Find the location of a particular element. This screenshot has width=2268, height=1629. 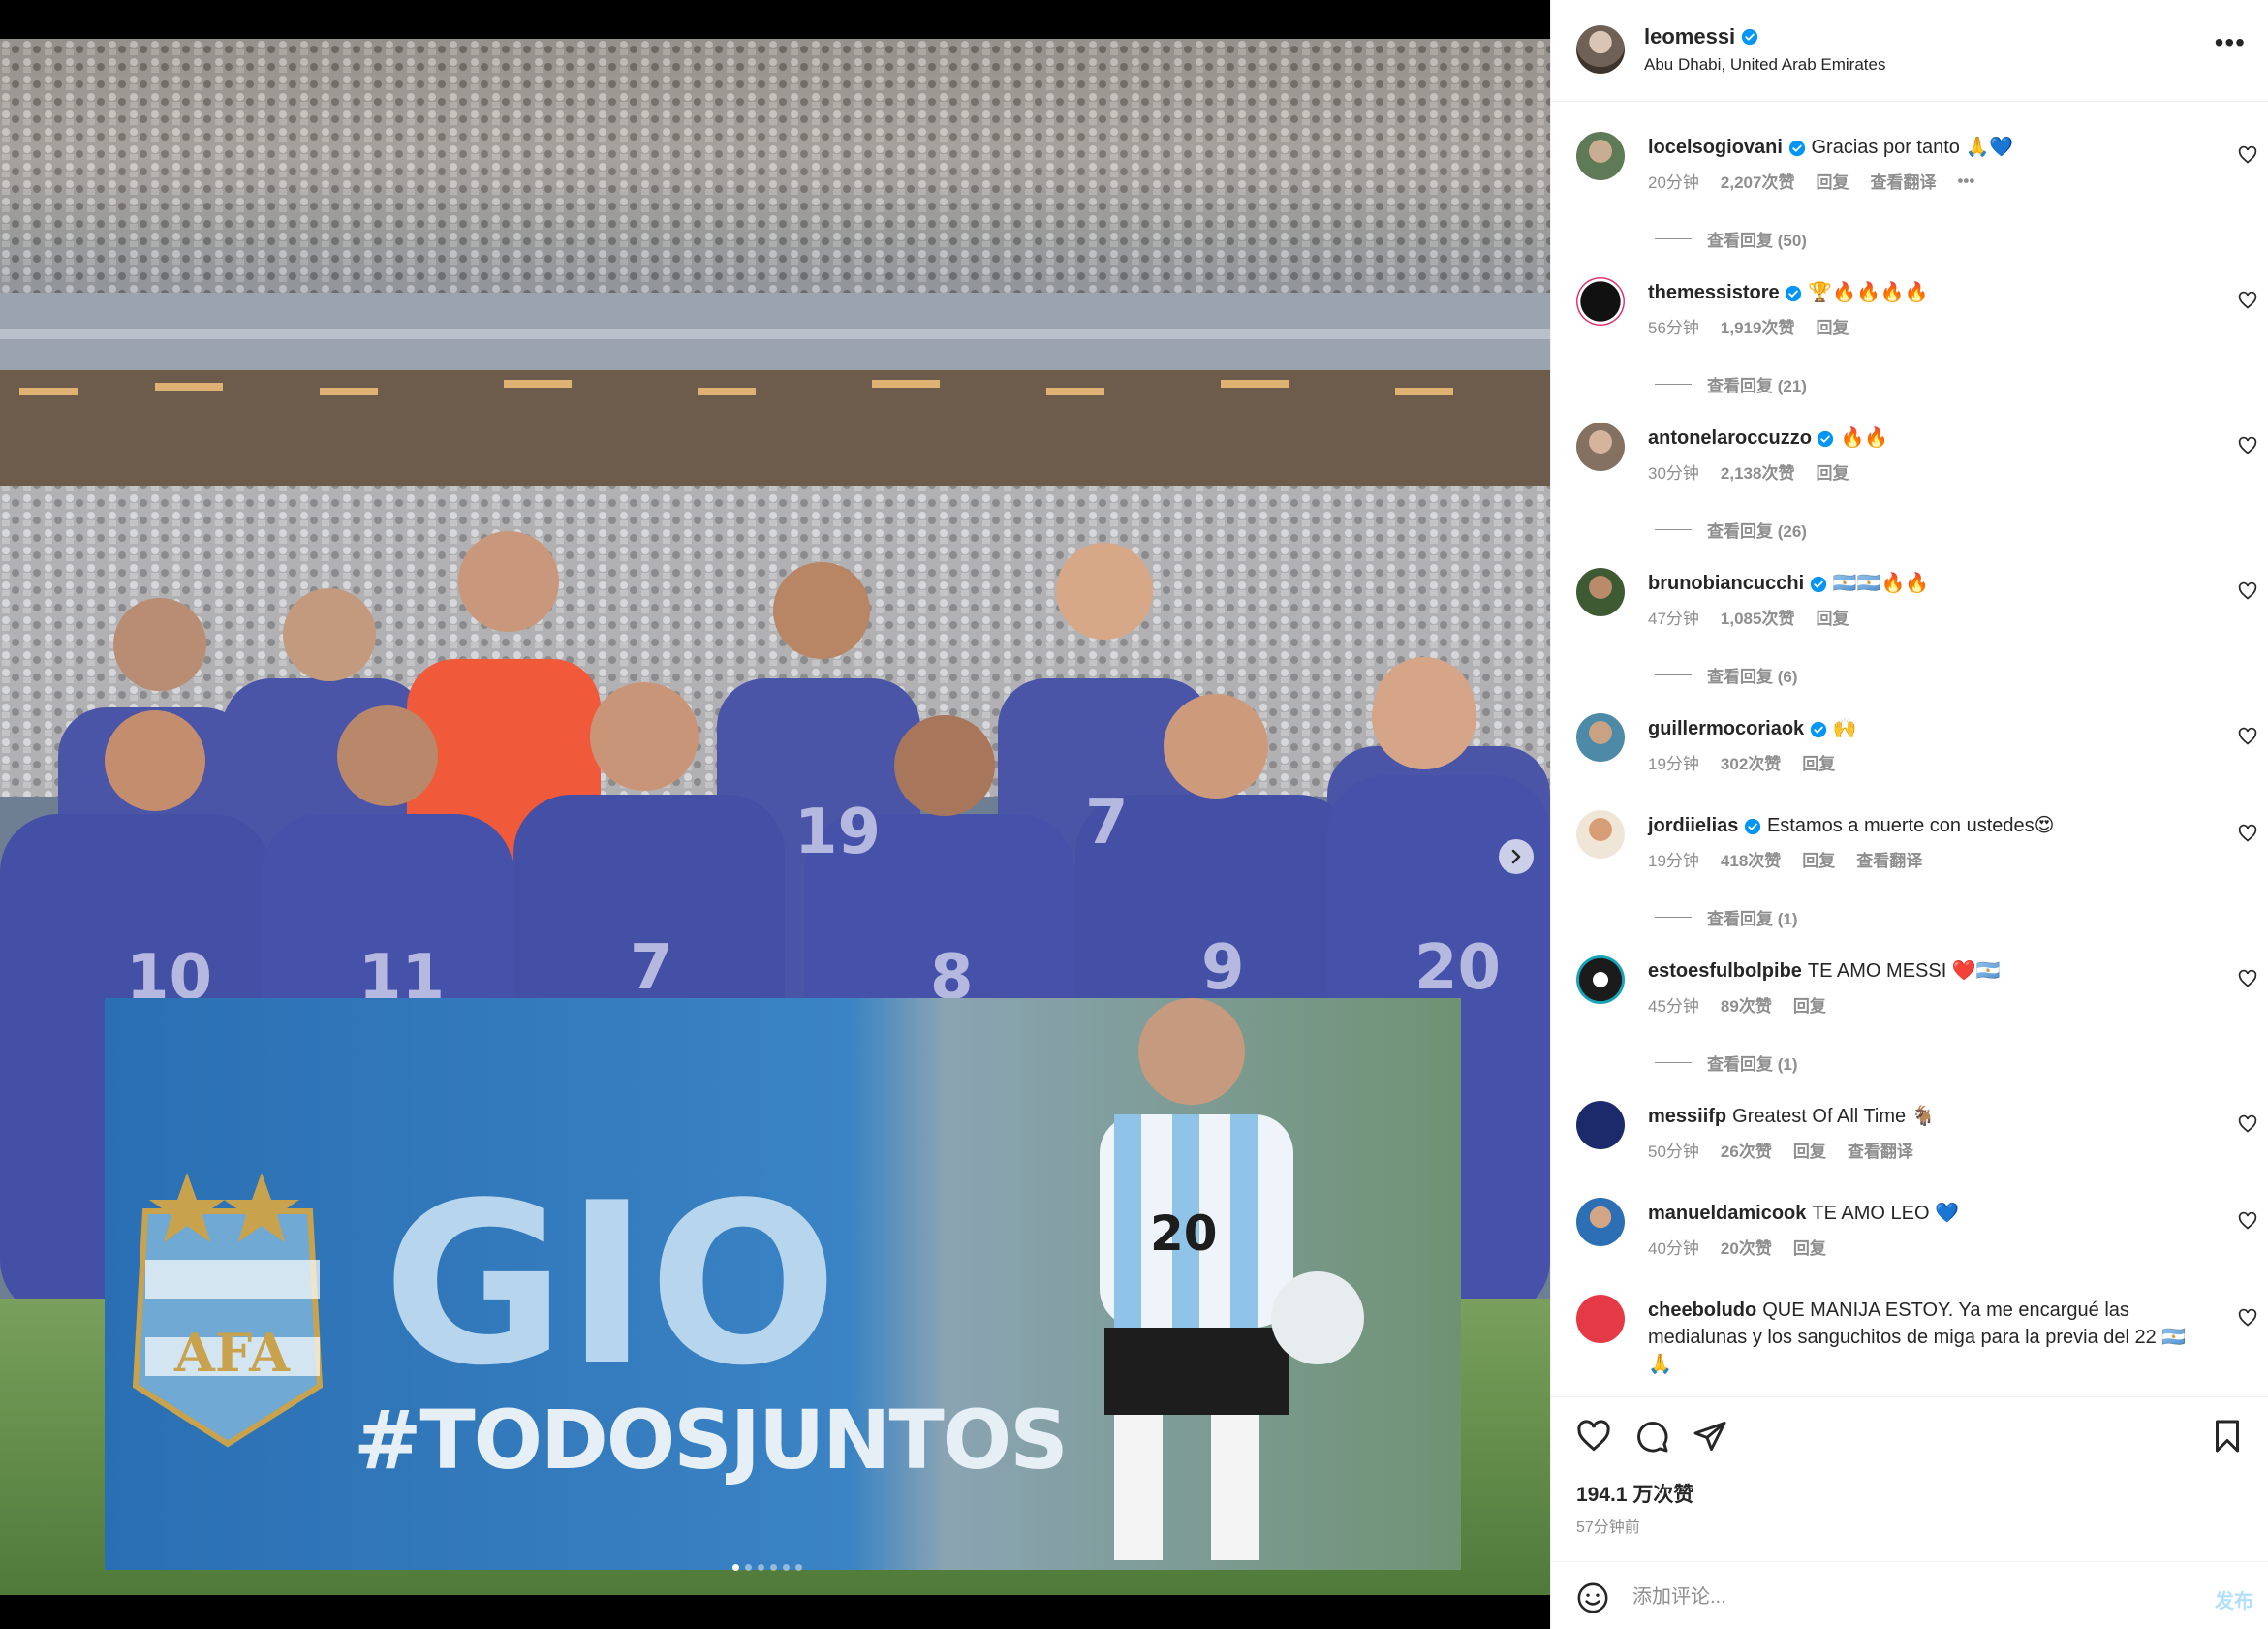

carousel-next-button is located at coordinates (1516, 856).